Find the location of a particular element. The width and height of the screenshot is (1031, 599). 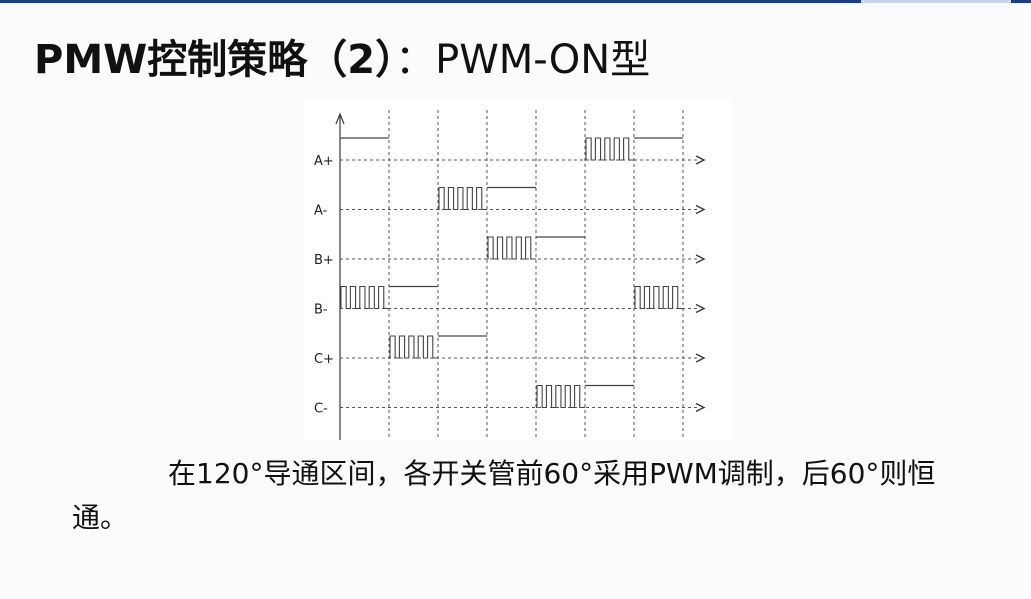

row-label: C- is located at coordinates (321, 409).